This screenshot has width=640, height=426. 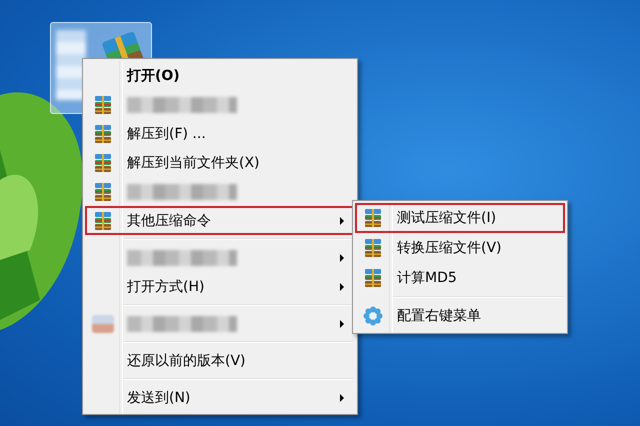 I want to click on menu-item: 打开(O), so click(x=220, y=75).